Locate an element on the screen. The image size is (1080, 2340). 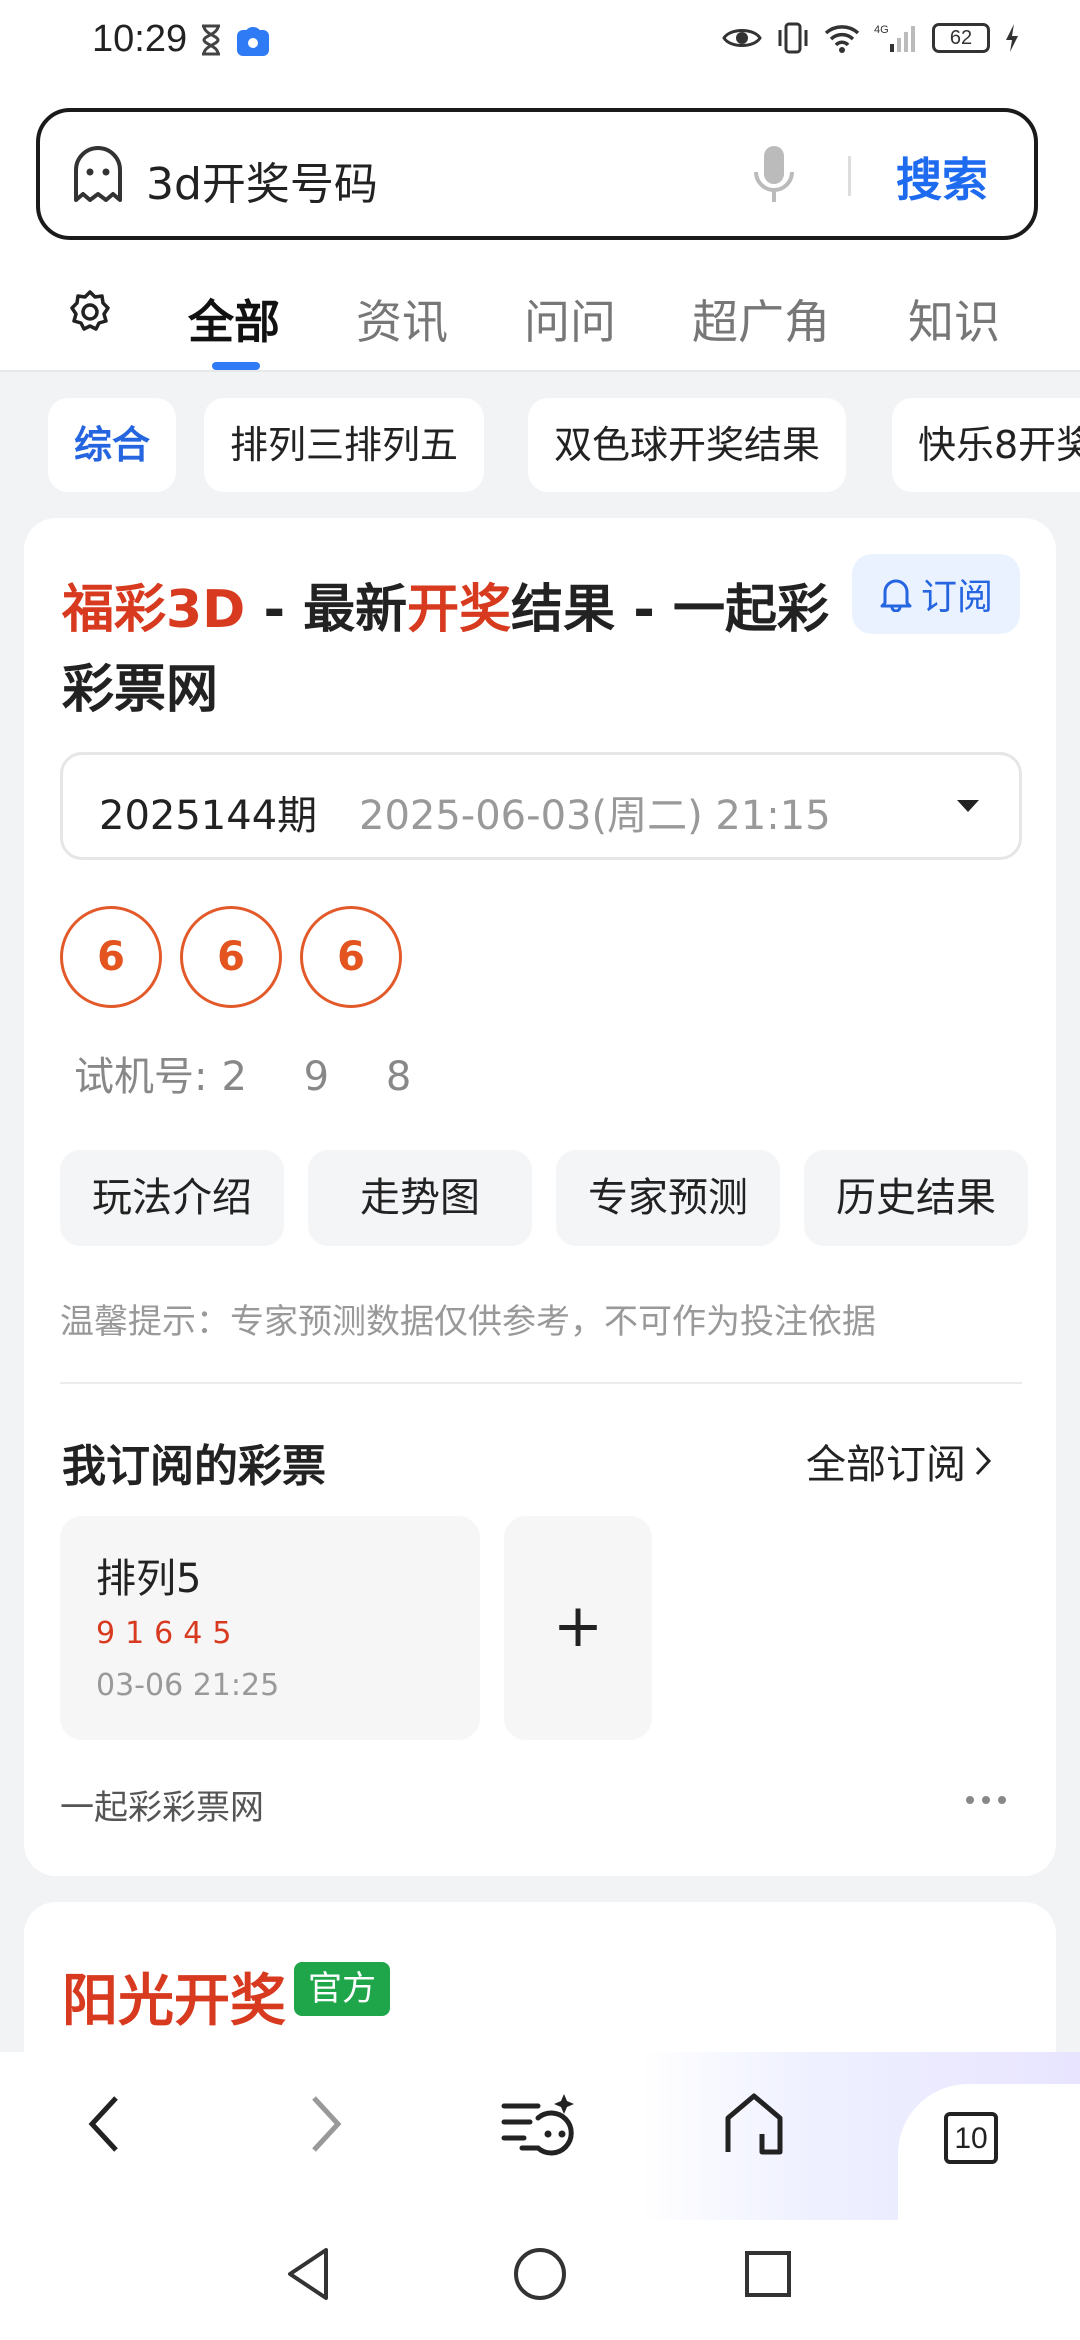
rules-button: 玩法介绍 is located at coordinates (172, 1198).